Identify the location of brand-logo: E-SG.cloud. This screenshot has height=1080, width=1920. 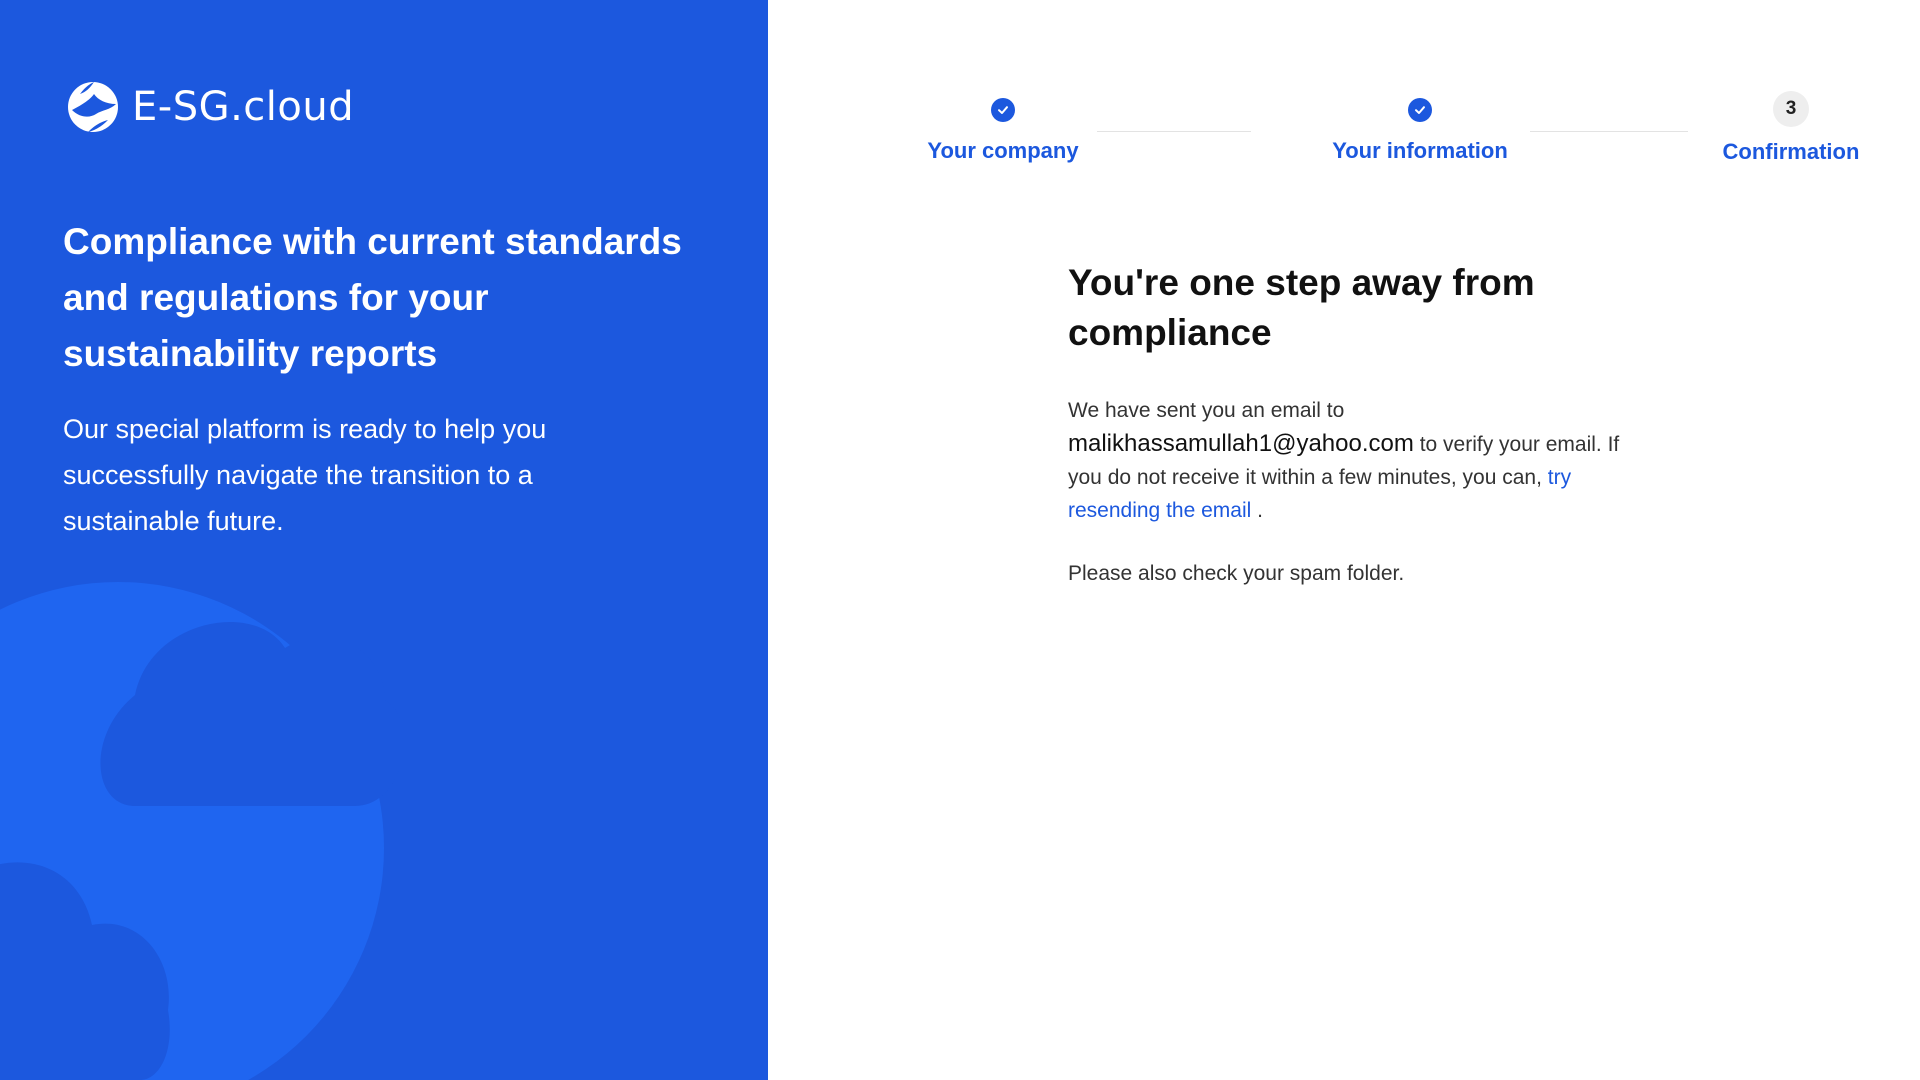
(210, 107).